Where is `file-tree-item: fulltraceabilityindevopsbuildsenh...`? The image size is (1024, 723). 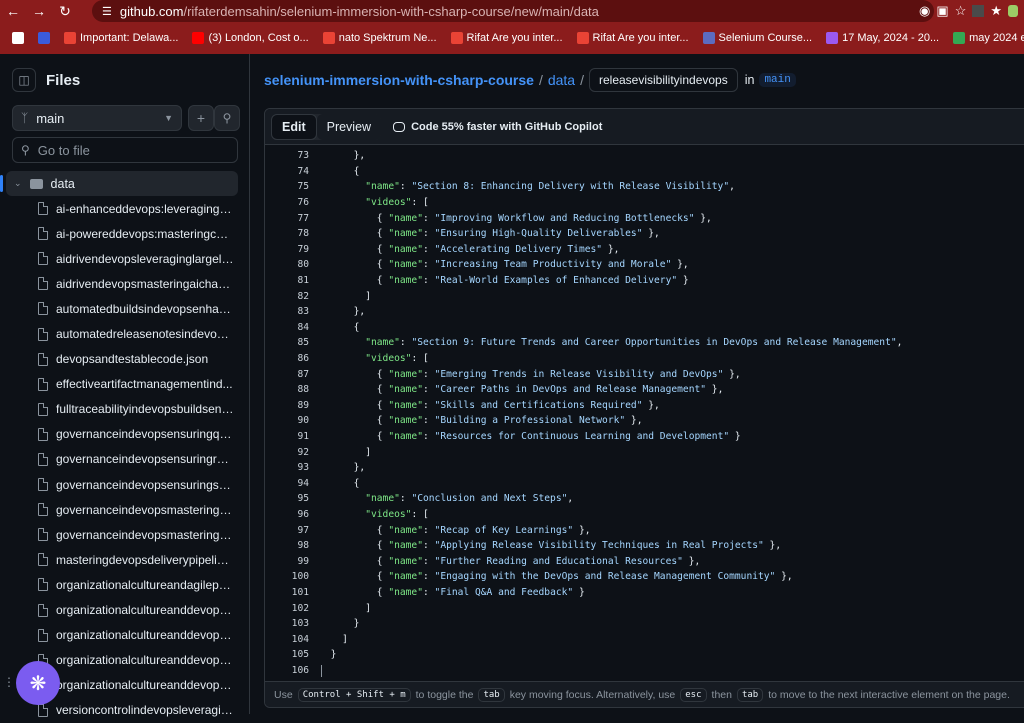 file-tree-item: fulltraceabilityindevopsbuildsenh... is located at coordinates (125, 409).